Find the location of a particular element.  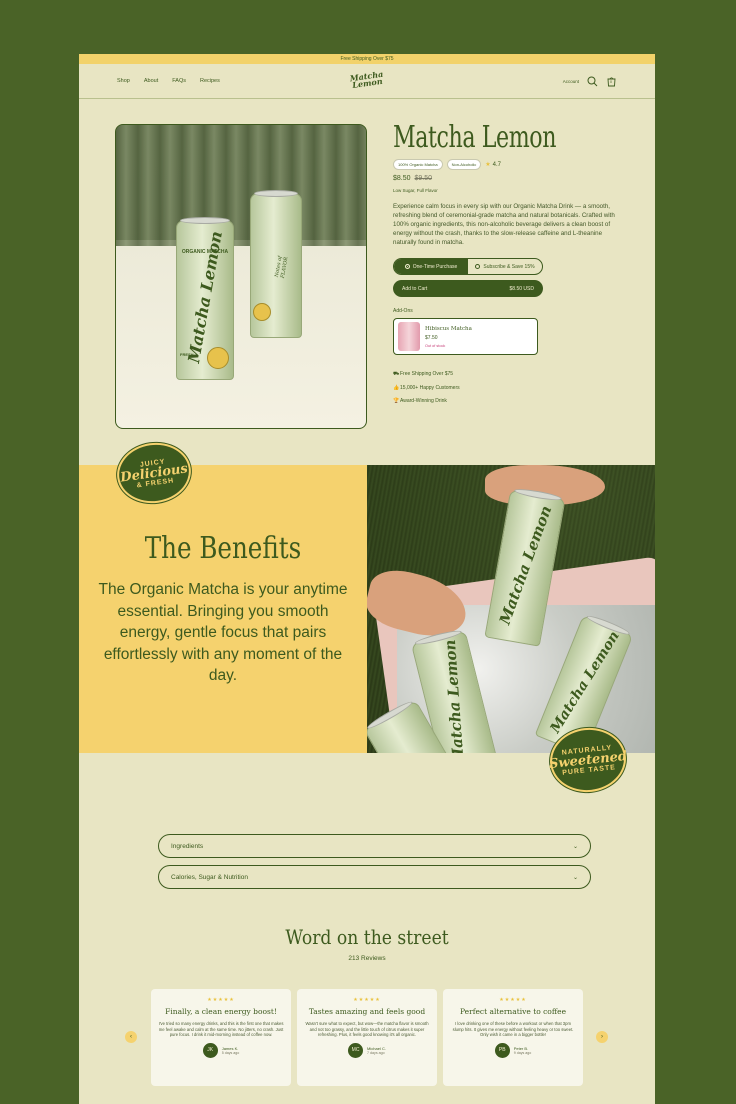

addon-info: Hibiscus Matcha $7.50 Out of stock is located at coordinates (448, 337).